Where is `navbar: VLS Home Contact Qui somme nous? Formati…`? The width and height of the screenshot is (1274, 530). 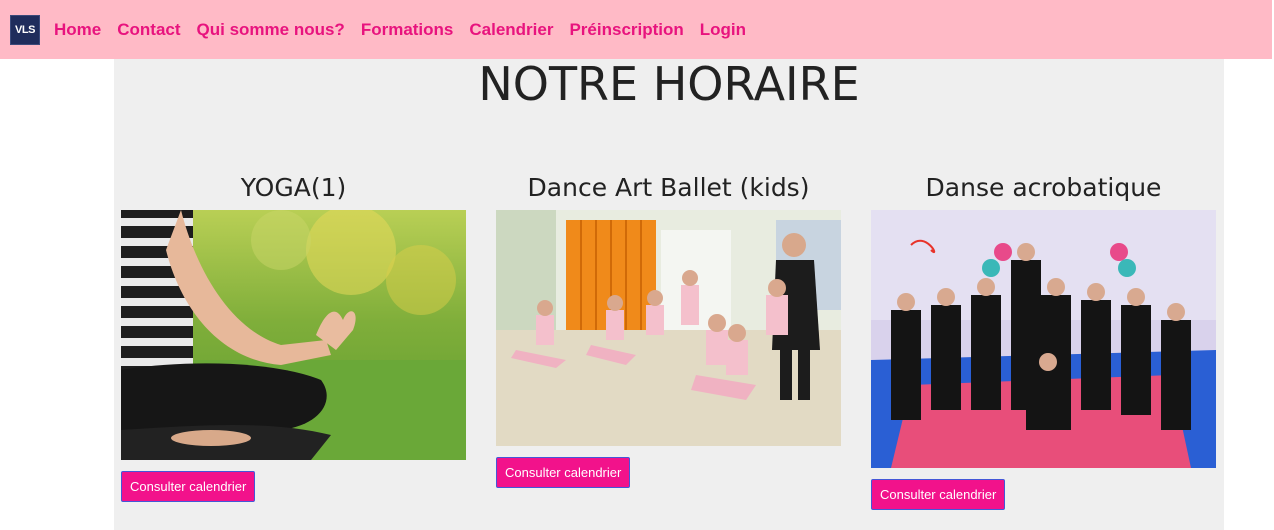 navbar: VLS Home Contact Qui somme nous? Formati… is located at coordinates (636, 29).